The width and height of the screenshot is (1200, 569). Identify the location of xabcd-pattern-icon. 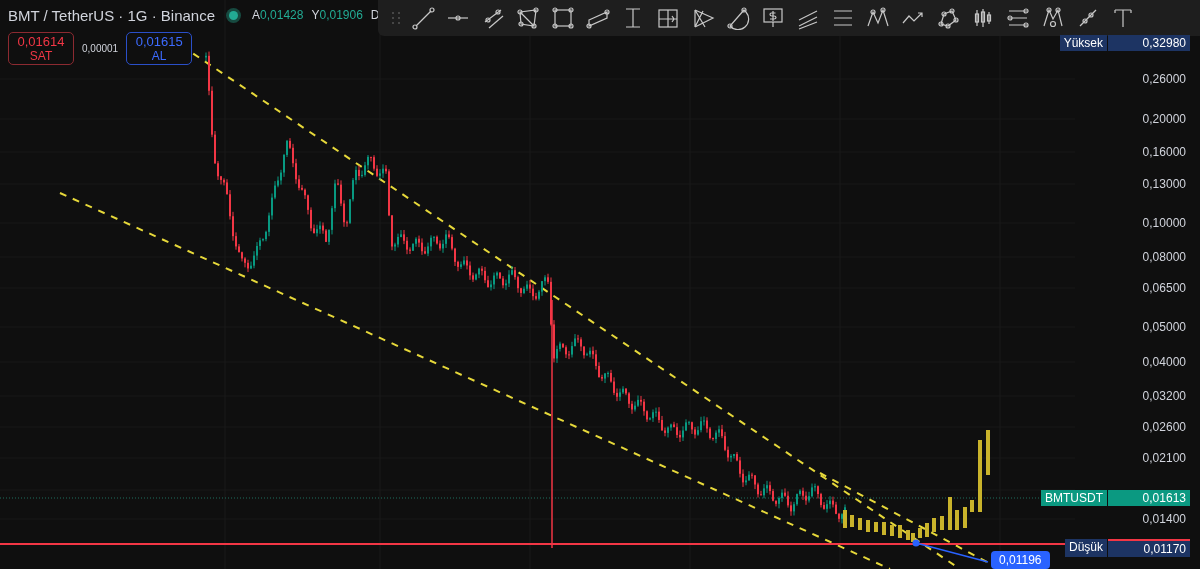
(1053, 18).